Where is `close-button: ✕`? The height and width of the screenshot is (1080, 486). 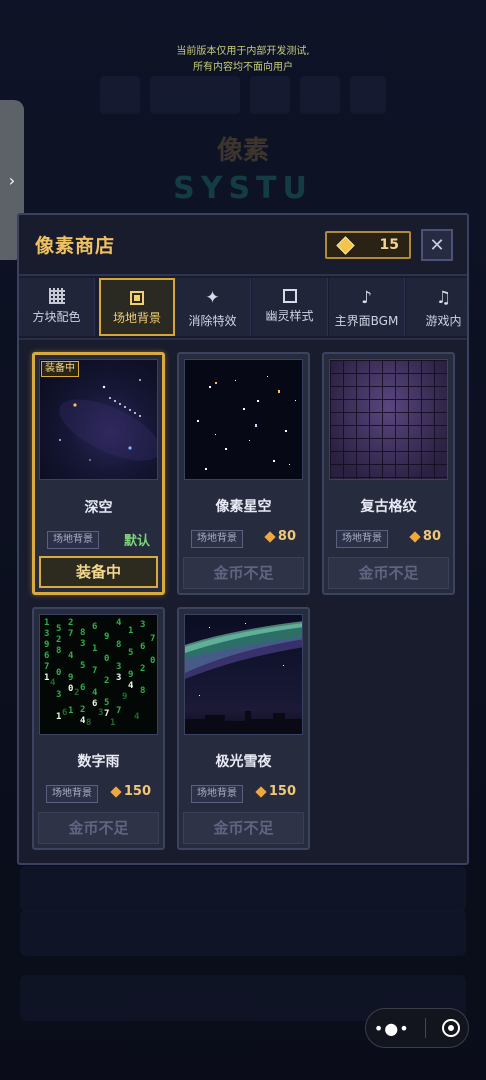 close-button: ✕ is located at coordinates (437, 245).